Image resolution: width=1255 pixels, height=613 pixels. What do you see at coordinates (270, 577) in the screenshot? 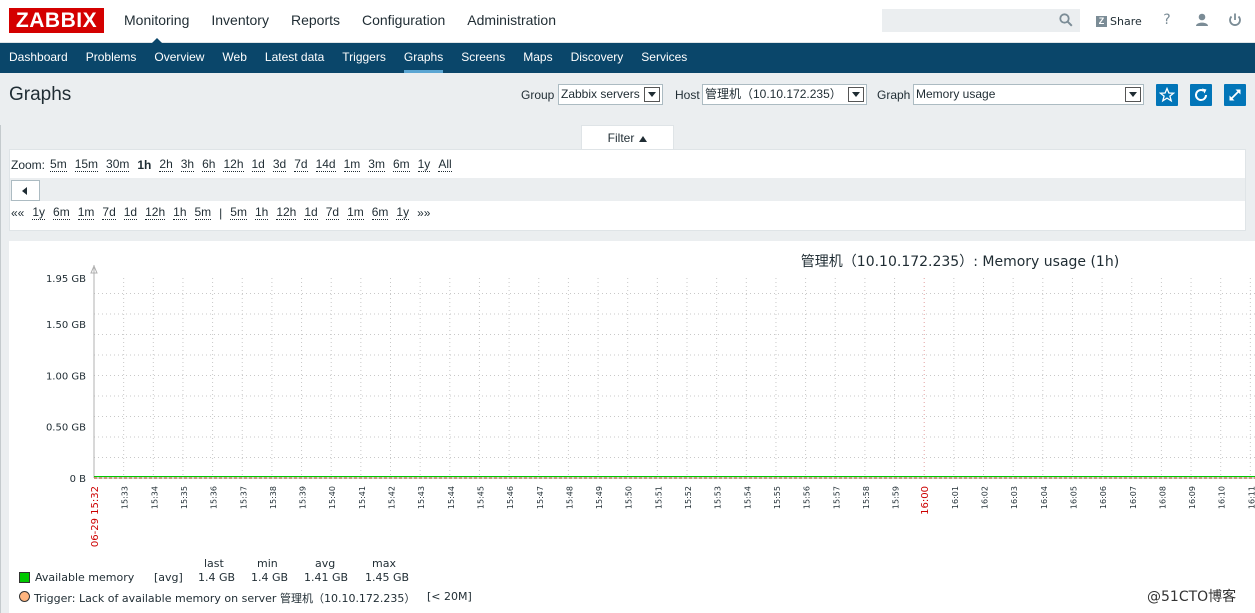
I see `legend-series-min: 1.4 GB` at bounding box center [270, 577].